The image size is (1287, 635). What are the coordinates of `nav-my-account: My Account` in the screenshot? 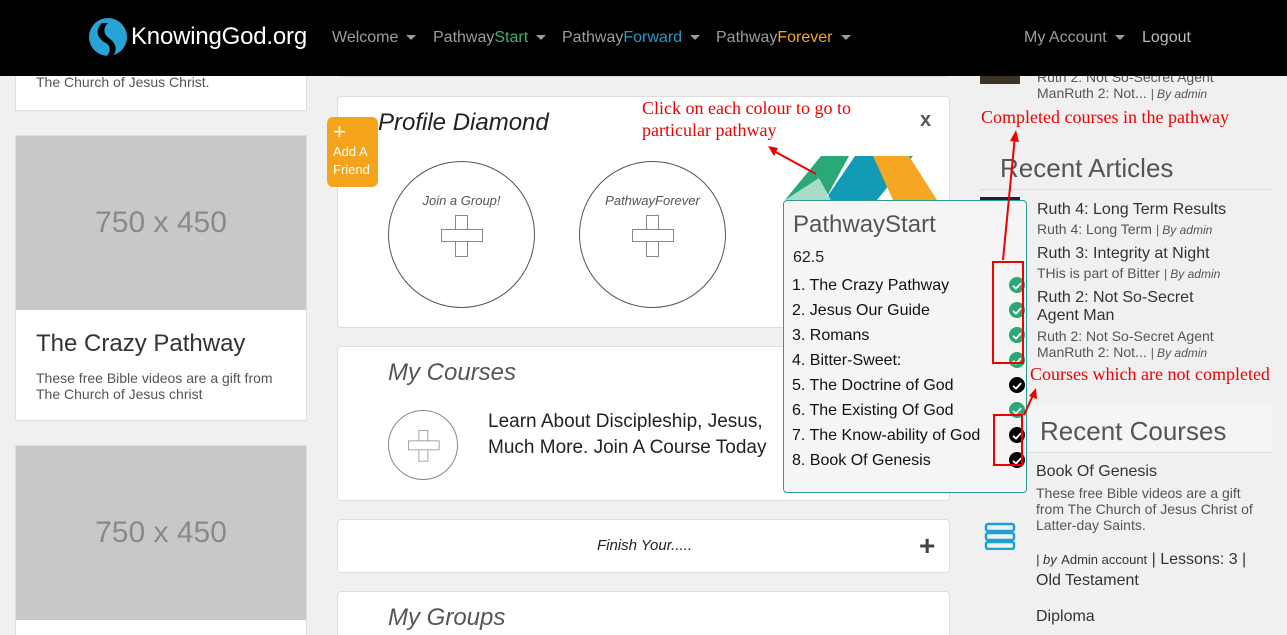 It's located at (1074, 38).